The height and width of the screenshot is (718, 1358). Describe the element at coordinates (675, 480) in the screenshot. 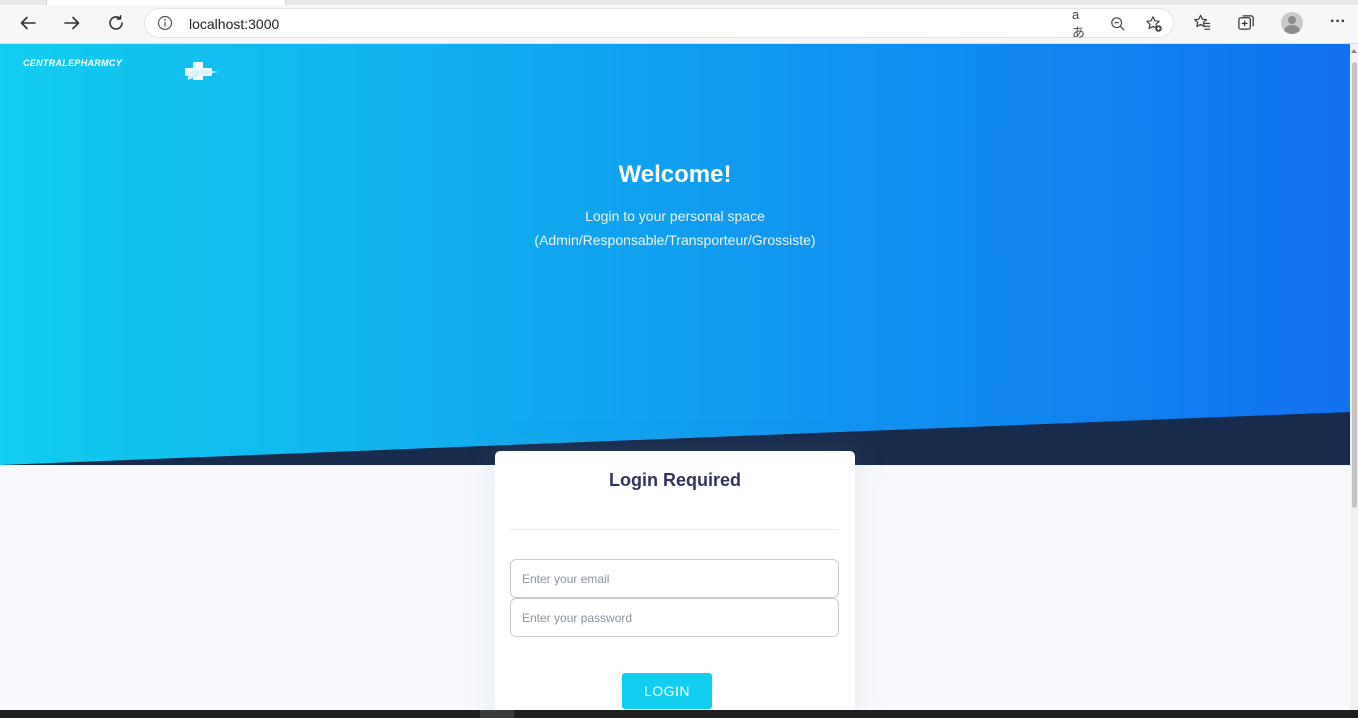

I see `login-title: Login Required` at that location.